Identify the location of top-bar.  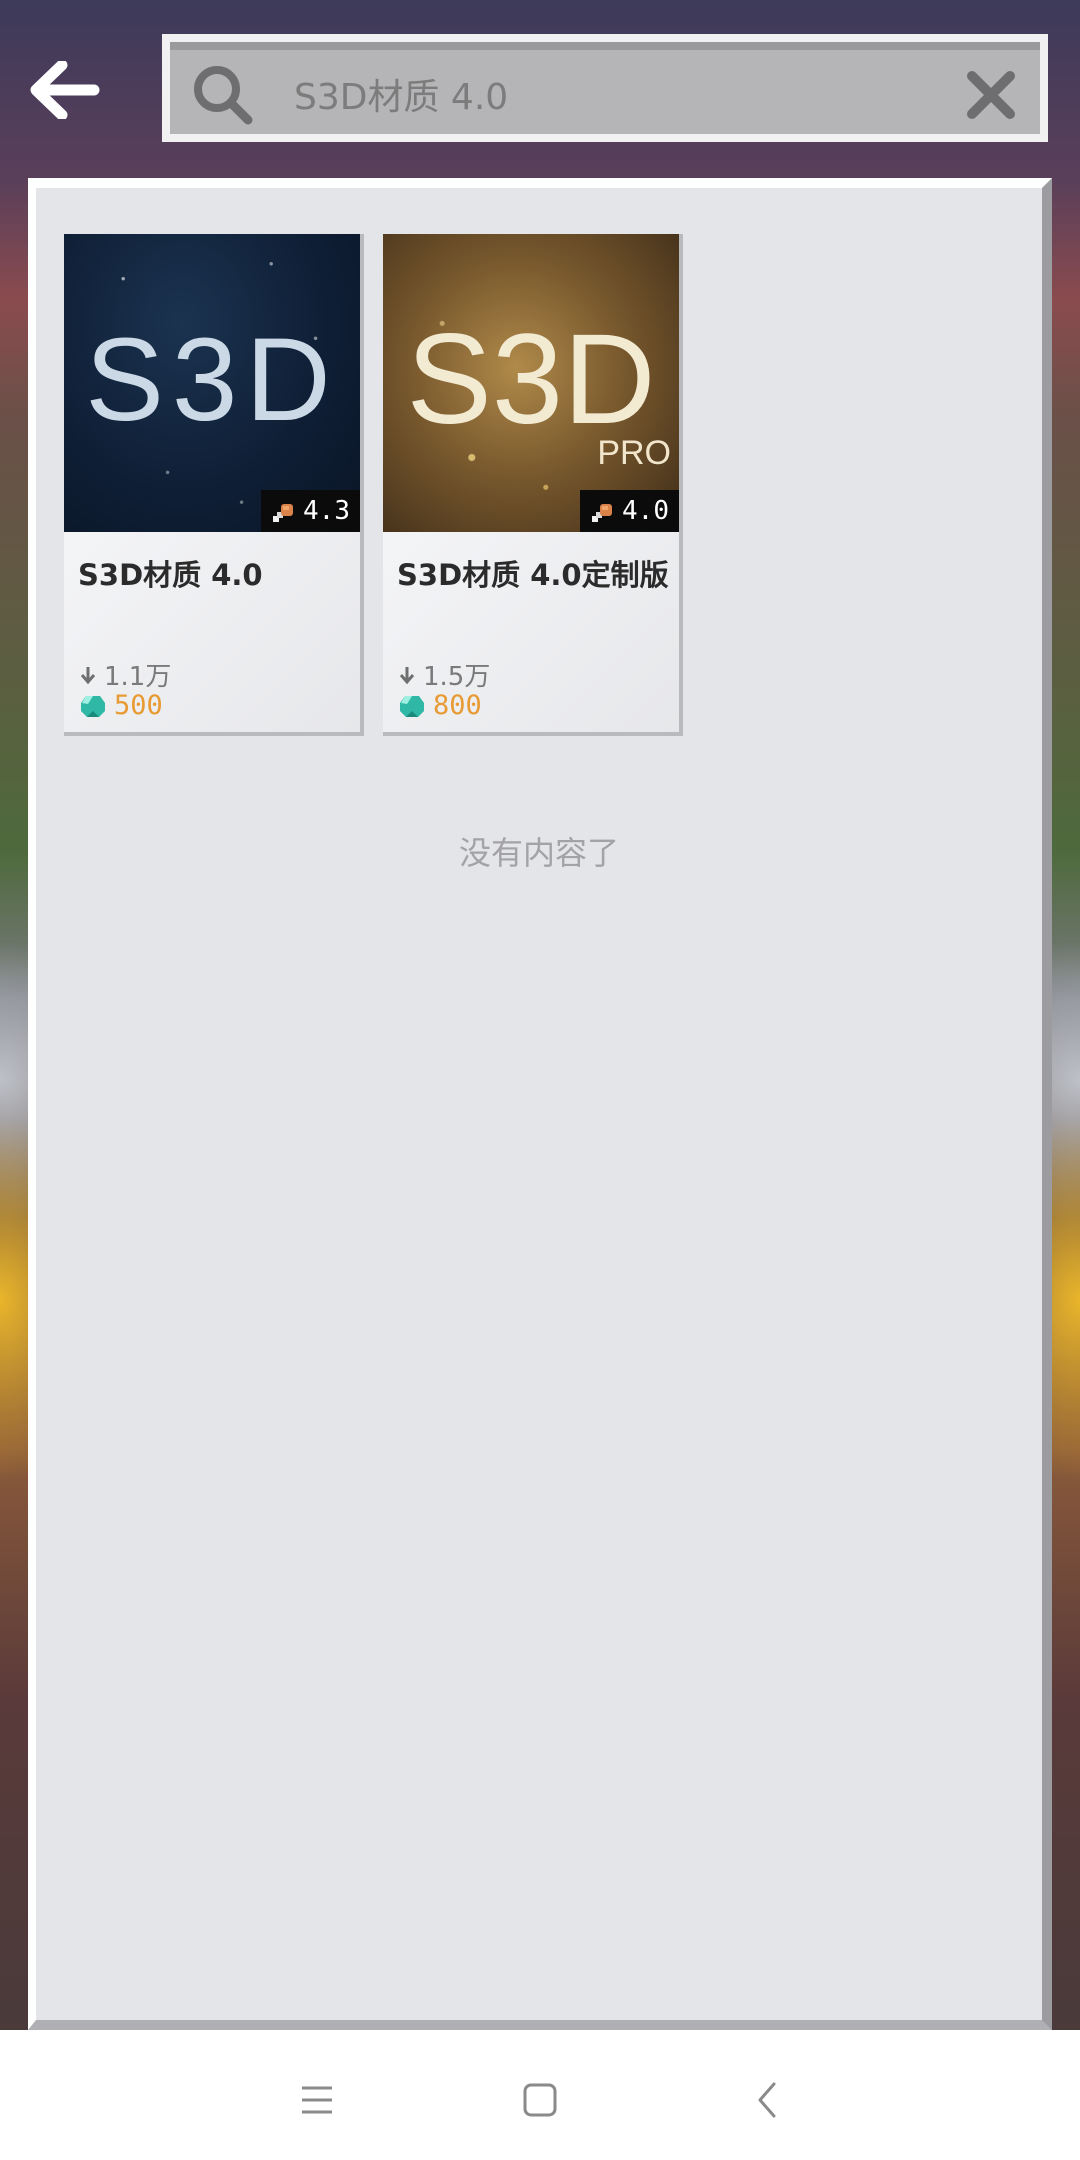
(540, 80).